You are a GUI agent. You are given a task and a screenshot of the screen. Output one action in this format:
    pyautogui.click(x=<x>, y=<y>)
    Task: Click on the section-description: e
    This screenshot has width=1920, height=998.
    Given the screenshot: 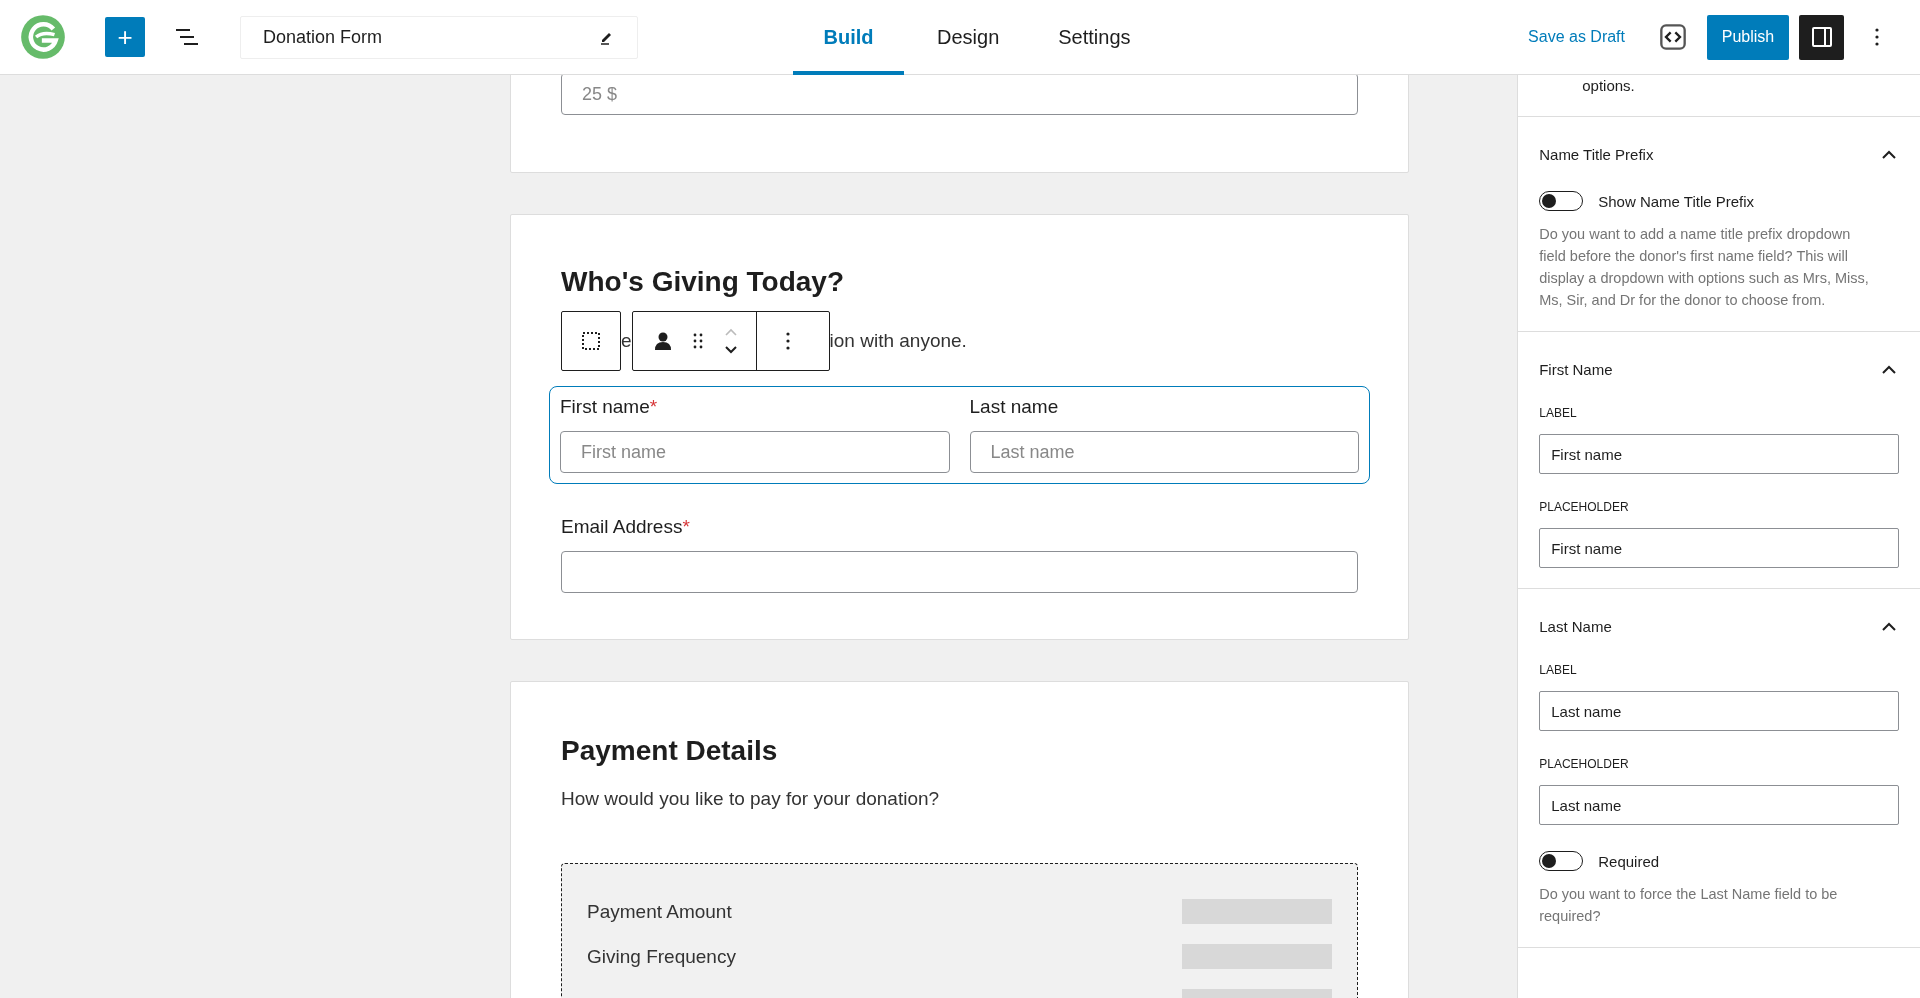 What is the action you would take?
    pyautogui.click(x=626, y=340)
    